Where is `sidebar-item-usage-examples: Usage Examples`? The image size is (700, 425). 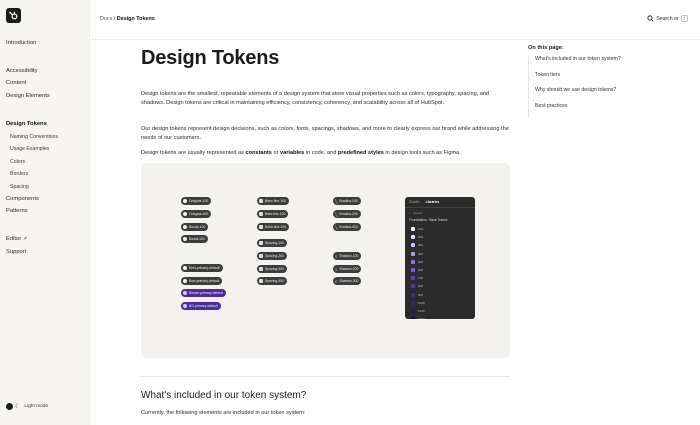
sidebar-item-usage-examples: Usage Examples is located at coordinates (29, 149).